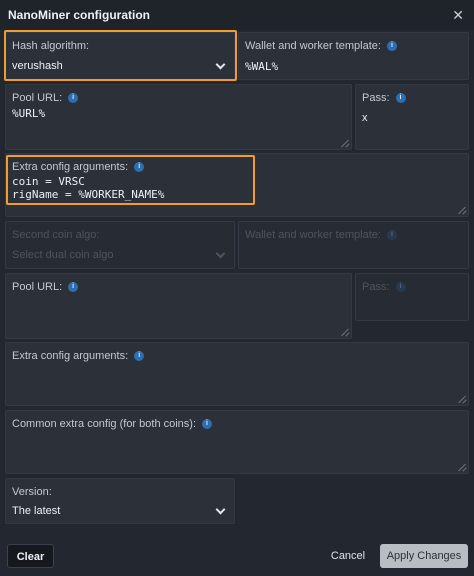 The width and height of the screenshot is (474, 576). I want to click on clear-button: Clear, so click(30, 556).